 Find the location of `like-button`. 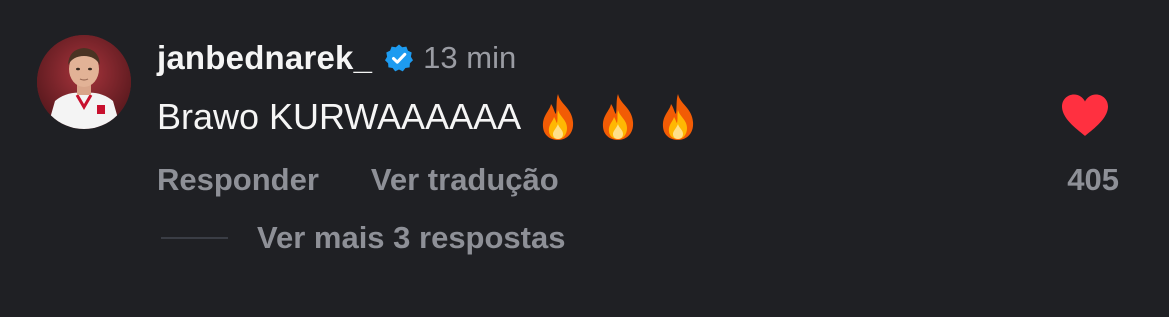

like-button is located at coordinates (1085, 115).